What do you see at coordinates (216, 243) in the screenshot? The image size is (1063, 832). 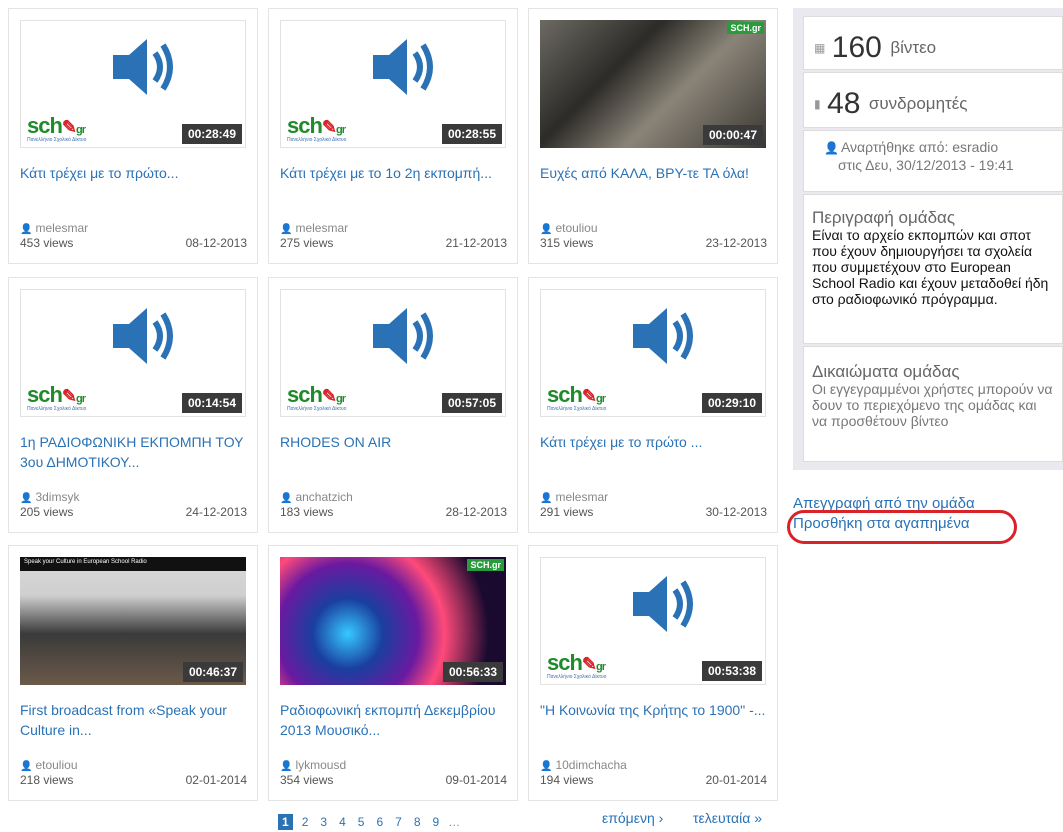 I see `video-date: 08-12-2013` at bounding box center [216, 243].